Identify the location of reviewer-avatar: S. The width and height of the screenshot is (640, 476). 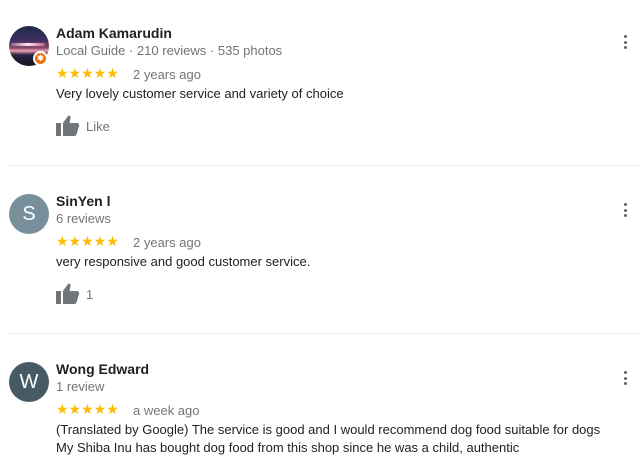
(29, 214).